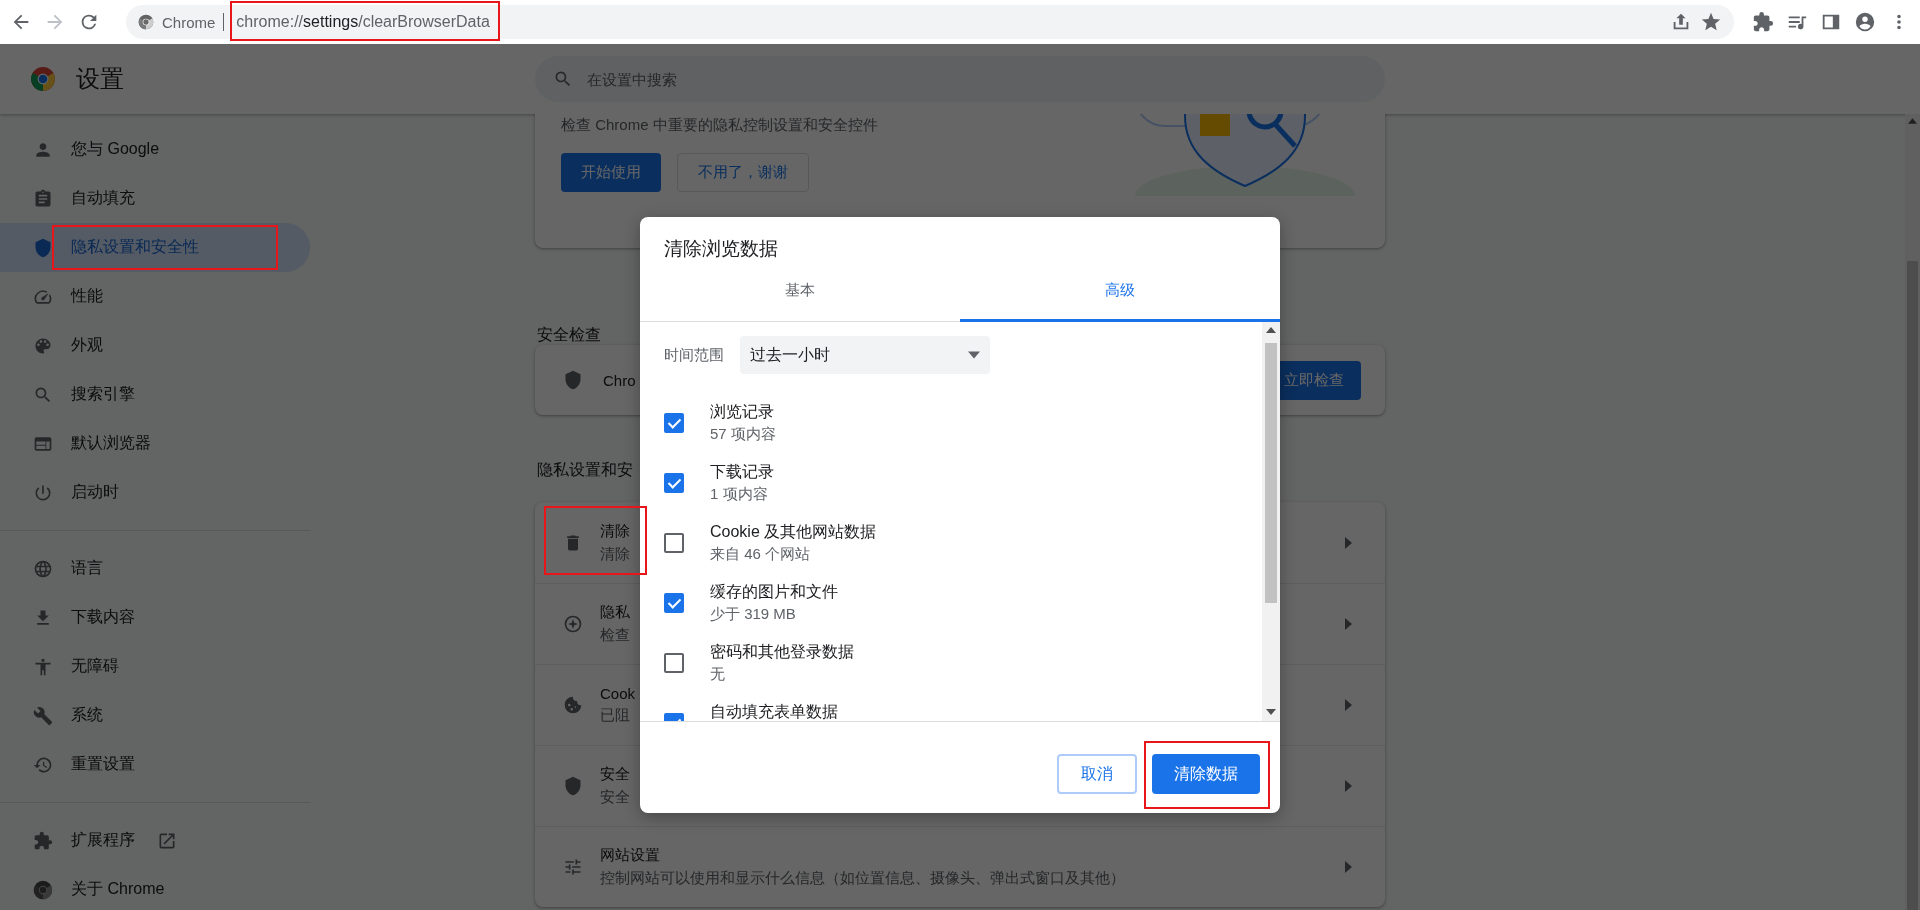 The height and width of the screenshot is (910, 1920). What do you see at coordinates (189, 22) in the screenshot?
I see `site-label: Chrome` at bounding box center [189, 22].